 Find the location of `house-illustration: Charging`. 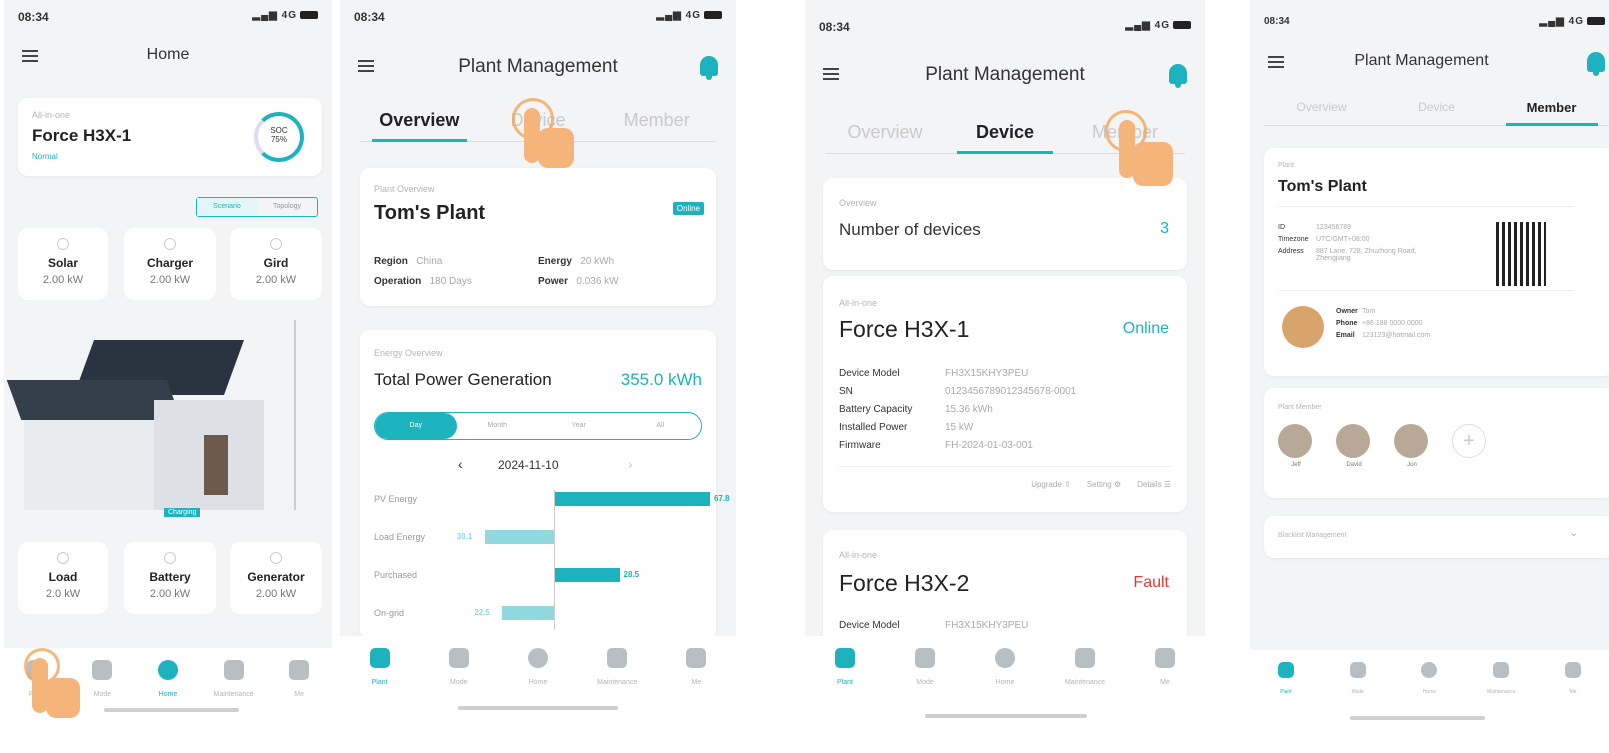

house-illustration: Charging is located at coordinates (160, 425).